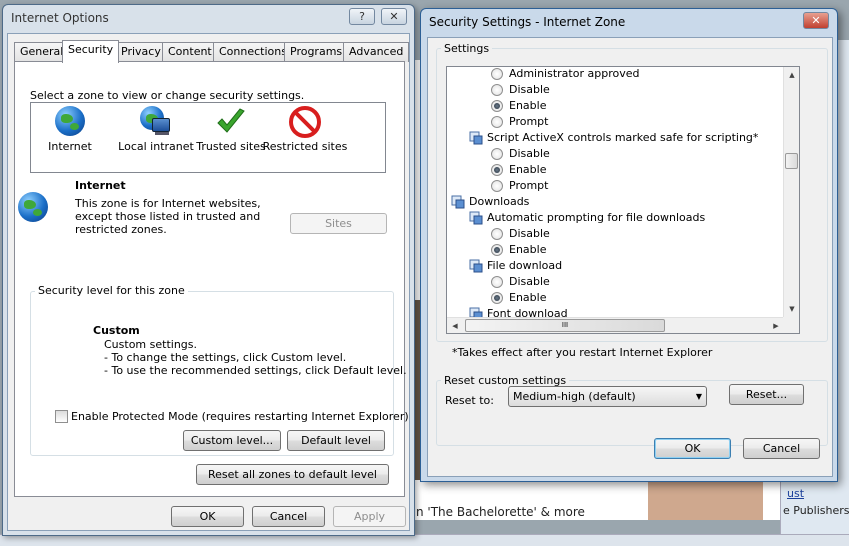  I want to click on setting-label: Automatic prompting for file downloads, so click(596, 217).